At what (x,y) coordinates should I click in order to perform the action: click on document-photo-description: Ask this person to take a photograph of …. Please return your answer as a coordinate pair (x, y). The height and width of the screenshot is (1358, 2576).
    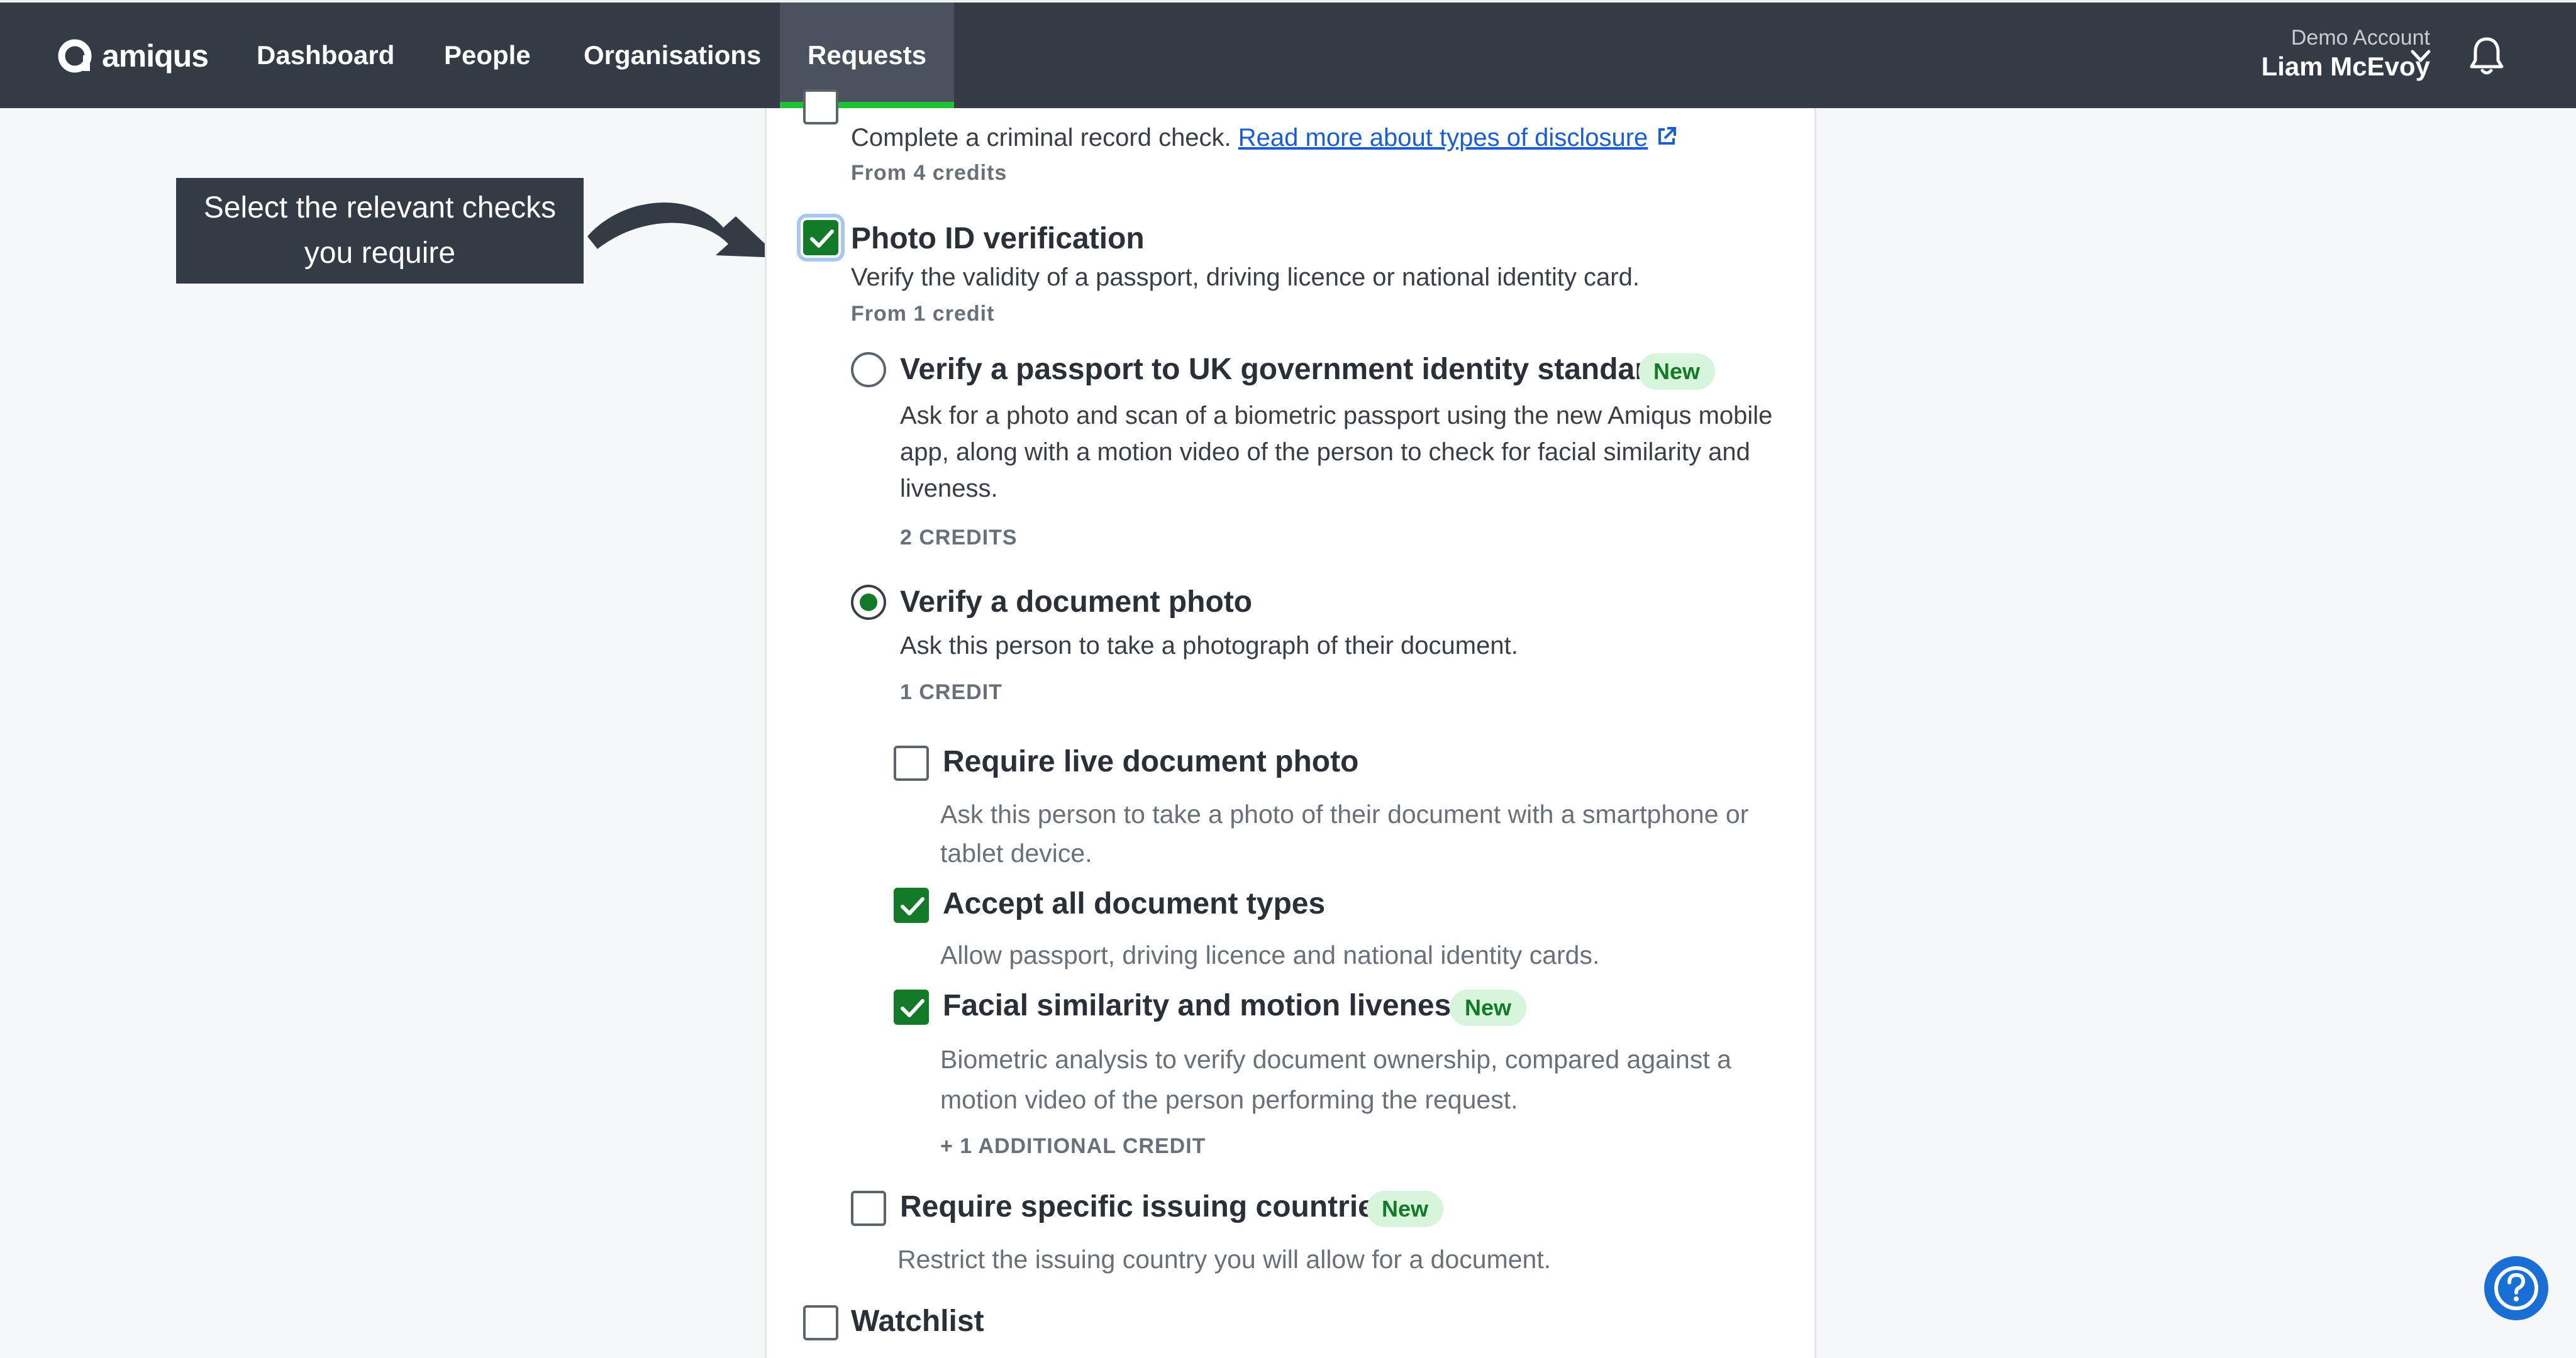
    Looking at the image, I should click on (1209, 646).